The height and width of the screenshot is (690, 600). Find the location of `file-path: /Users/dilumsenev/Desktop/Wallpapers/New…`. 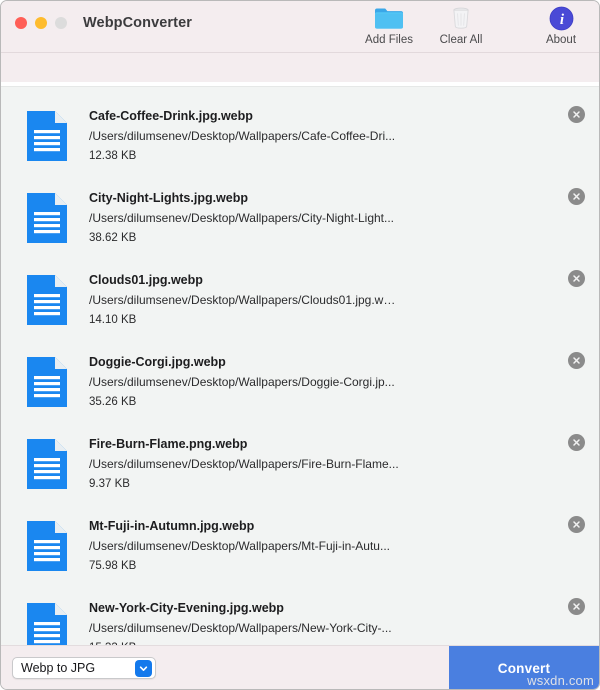

file-path: /Users/dilumsenev/Desktop/Wallpapers/New… is located at coordinates (240, 628).